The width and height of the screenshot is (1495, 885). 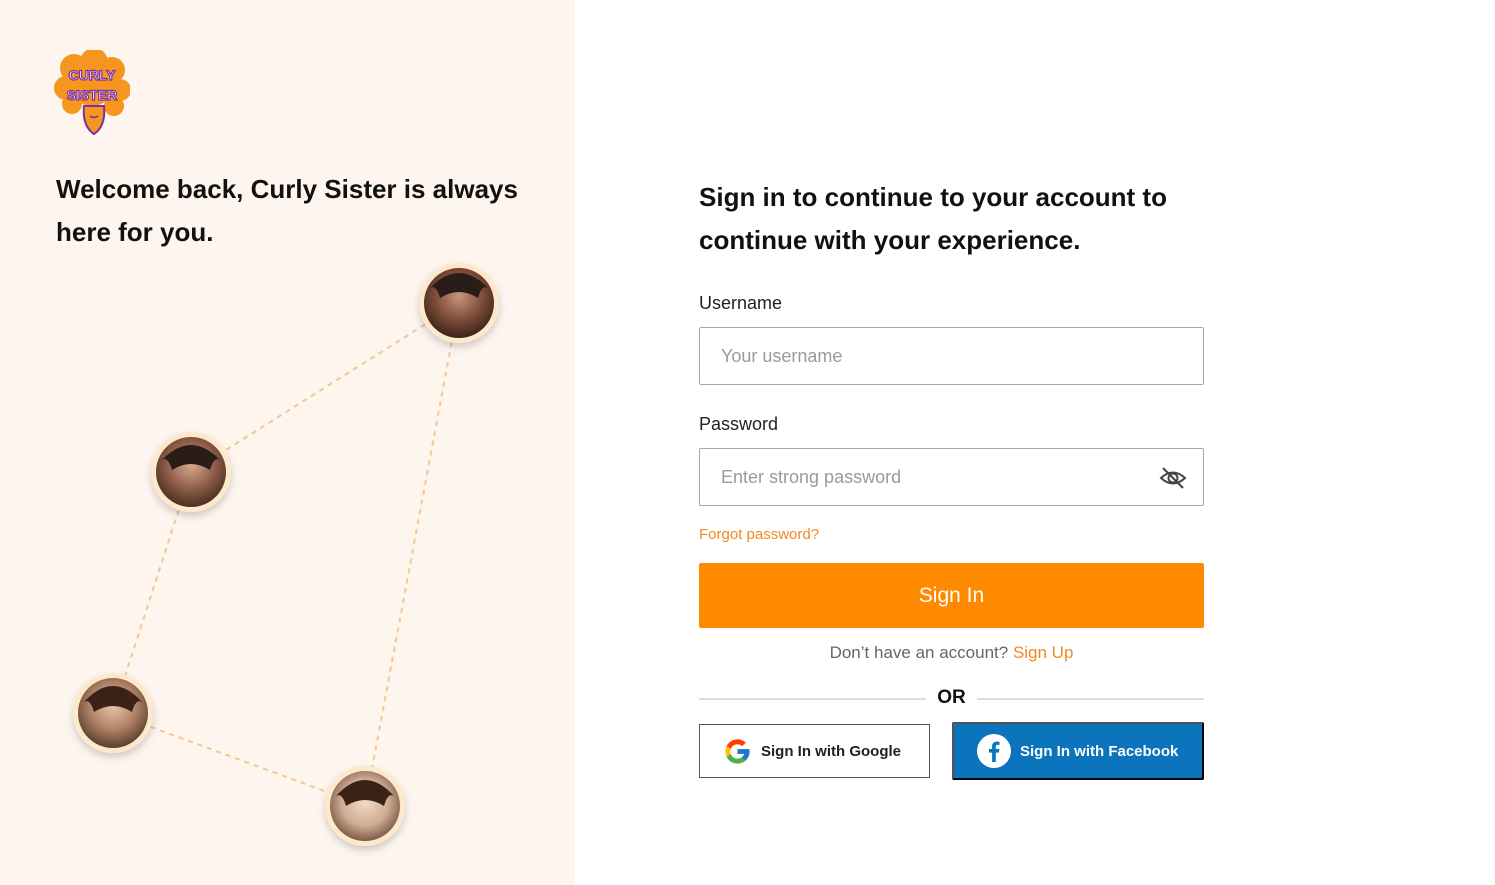 I want to click on or-label: OR, so click(x=951, y=697).